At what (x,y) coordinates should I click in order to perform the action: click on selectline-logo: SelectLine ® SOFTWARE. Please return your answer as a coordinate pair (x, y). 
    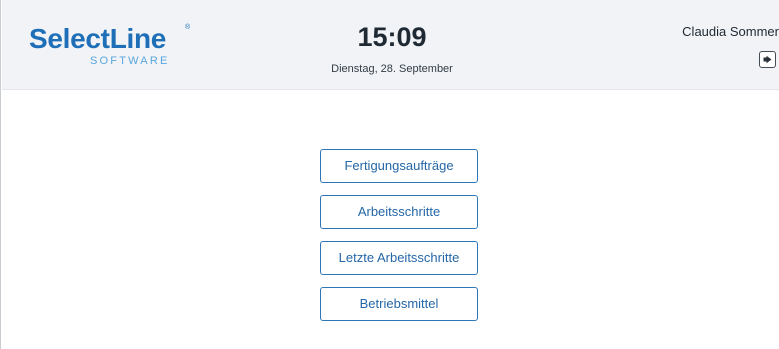
    Looking at the image, I should click on (114, 49).